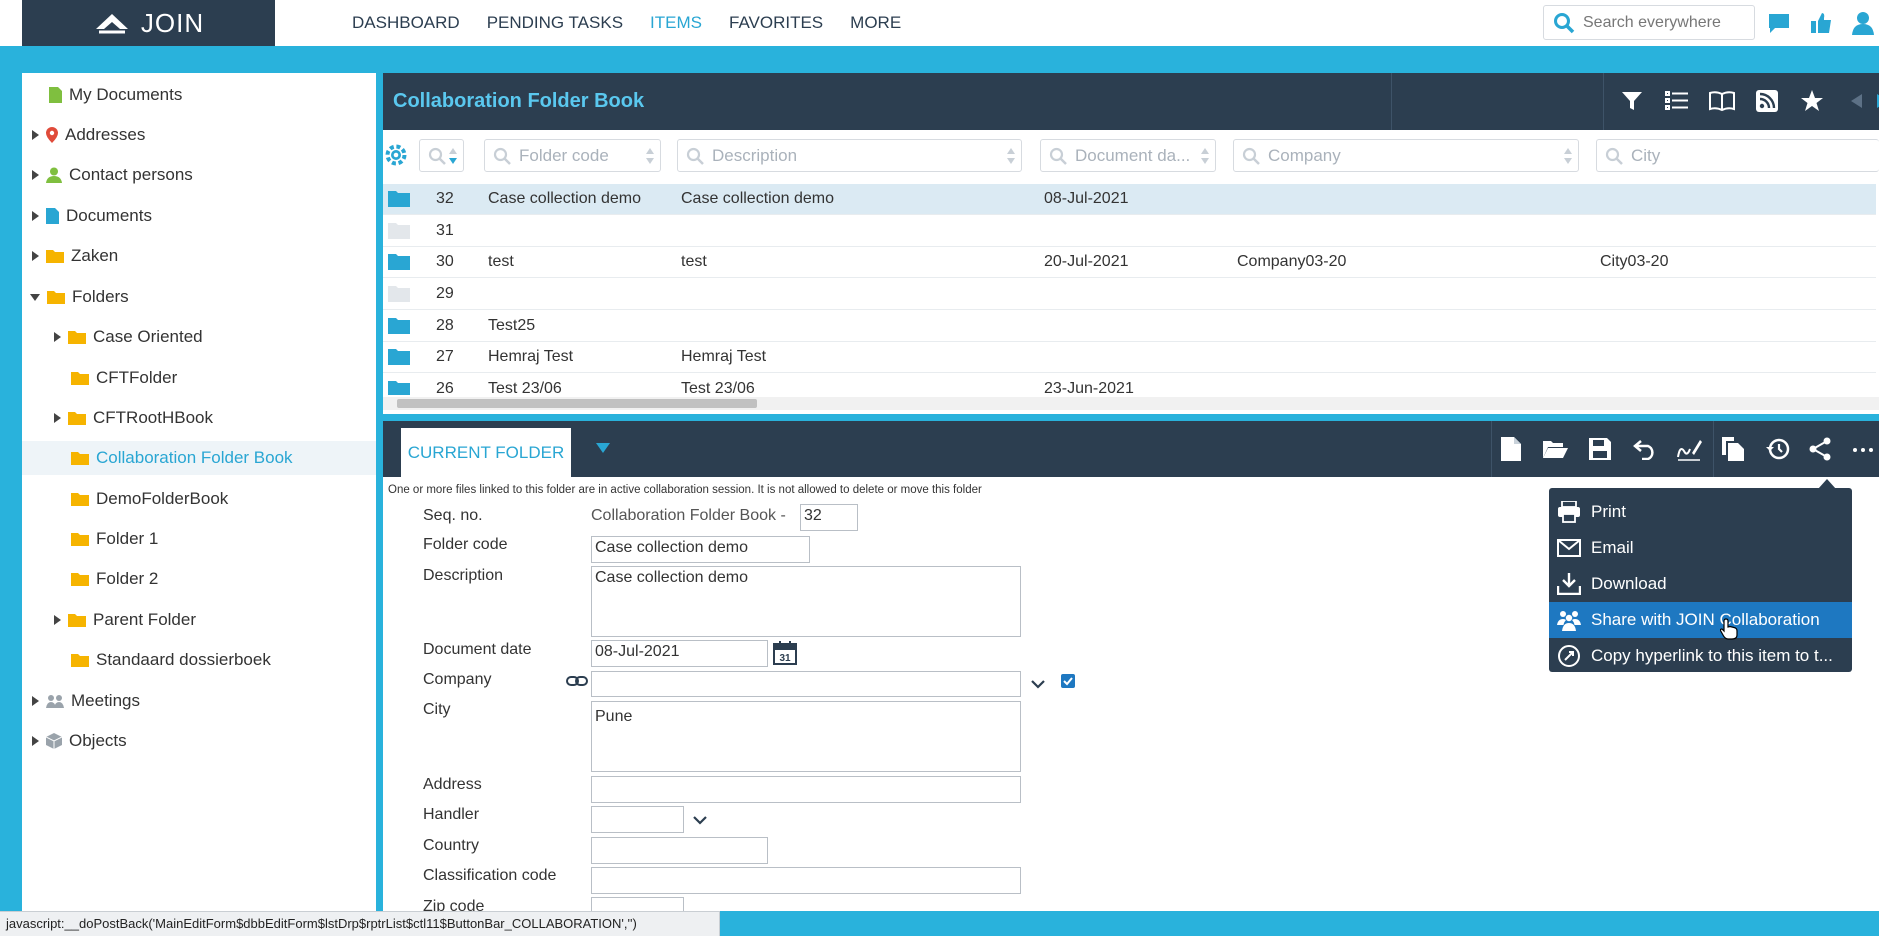 This screenshot has width=1879, height=936. Describe the element at coordinates (1068, 681) in the screenshot. I see `company-checkbox` at that location.